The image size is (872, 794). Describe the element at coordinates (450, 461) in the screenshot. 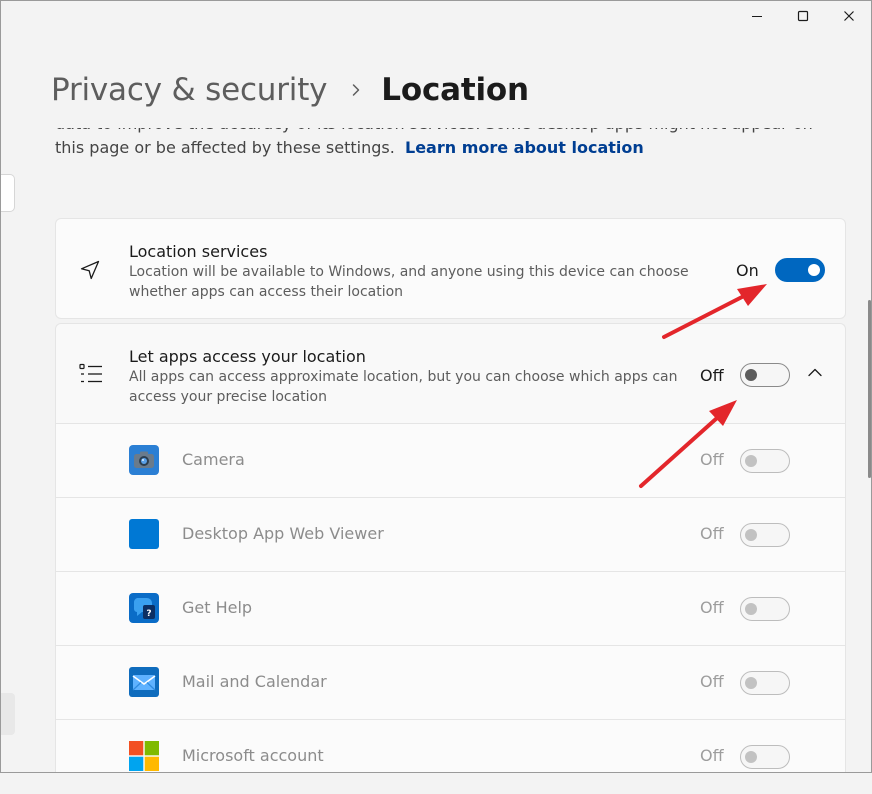

I see `app-row-camera: Camera Off` at that location.